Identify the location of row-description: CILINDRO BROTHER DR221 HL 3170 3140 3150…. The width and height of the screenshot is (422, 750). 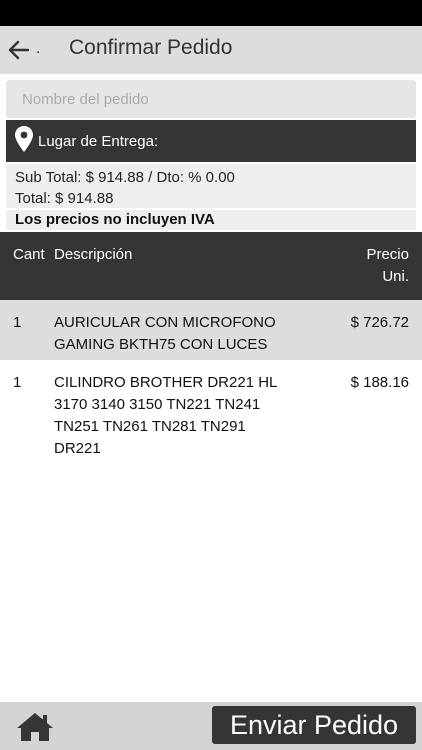
(165, 415).